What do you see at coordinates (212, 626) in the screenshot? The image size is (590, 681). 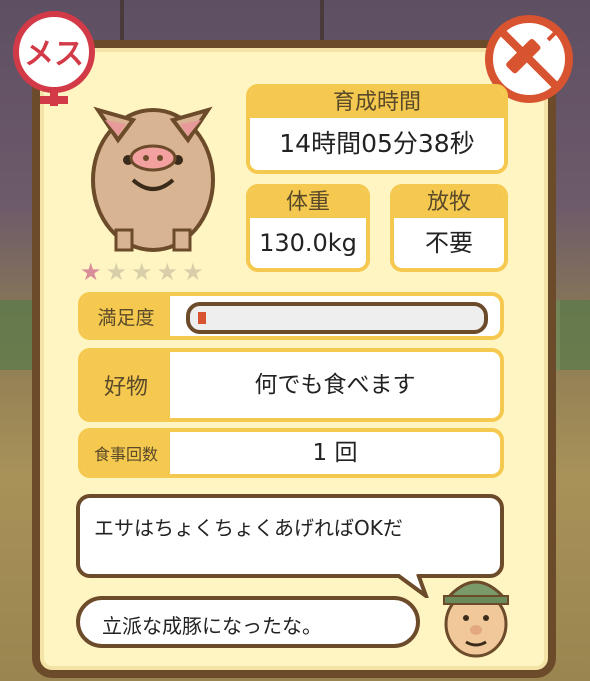 I see `dialogue-line-2: 立派な成豚になったな。` at bounding box center [212, 626].